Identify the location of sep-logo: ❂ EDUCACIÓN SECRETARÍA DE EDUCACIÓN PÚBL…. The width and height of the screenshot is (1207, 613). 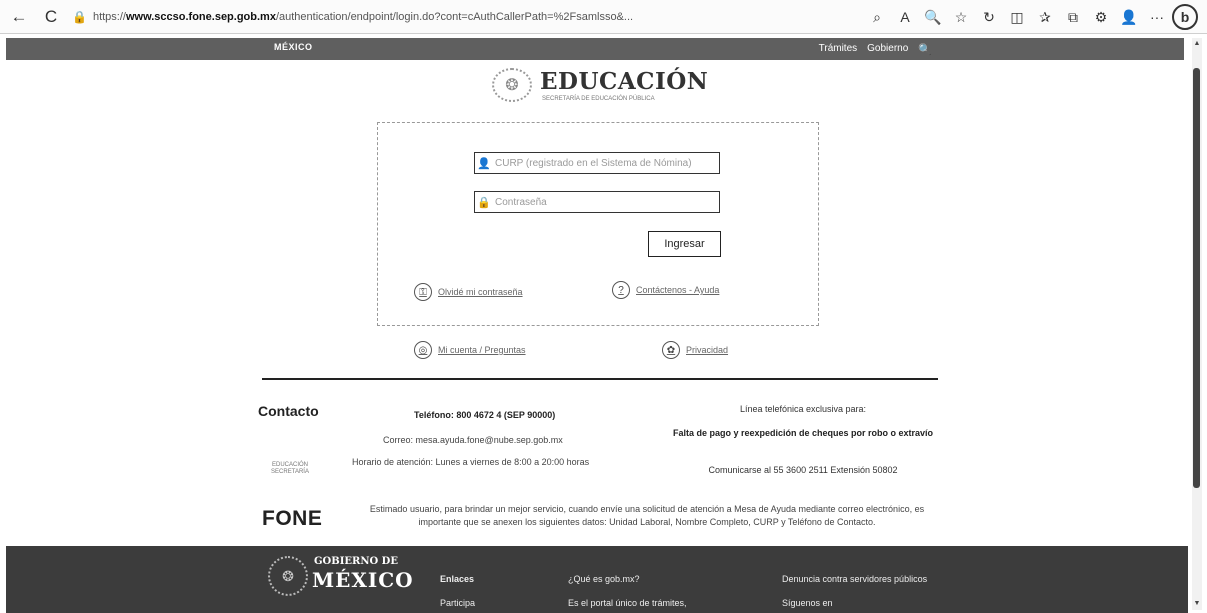
(612, 86).